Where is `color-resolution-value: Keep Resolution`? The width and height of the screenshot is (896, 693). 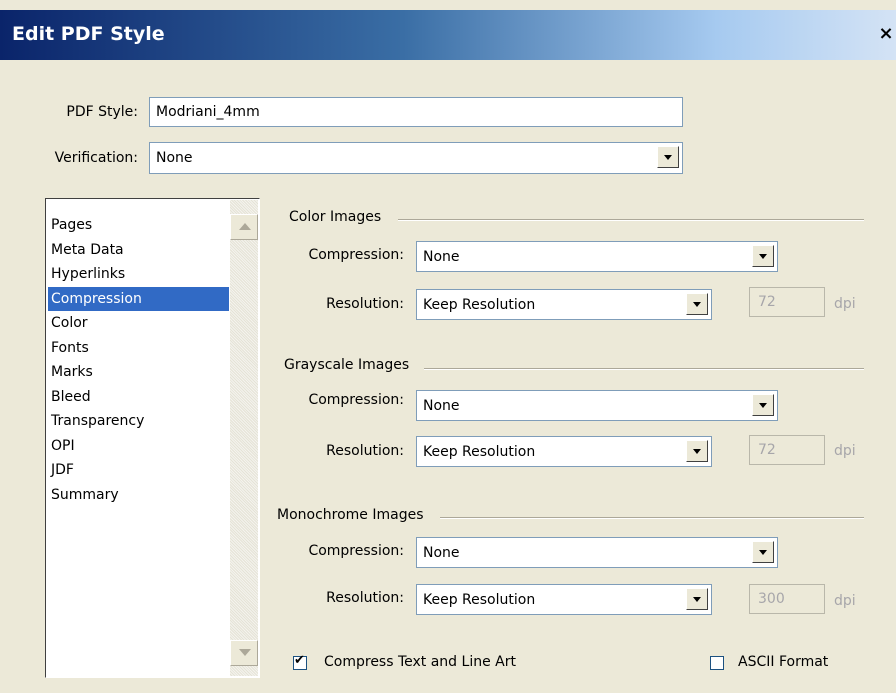
color-resolution-value: Keep Resolution is located at coordinates (479, 305).